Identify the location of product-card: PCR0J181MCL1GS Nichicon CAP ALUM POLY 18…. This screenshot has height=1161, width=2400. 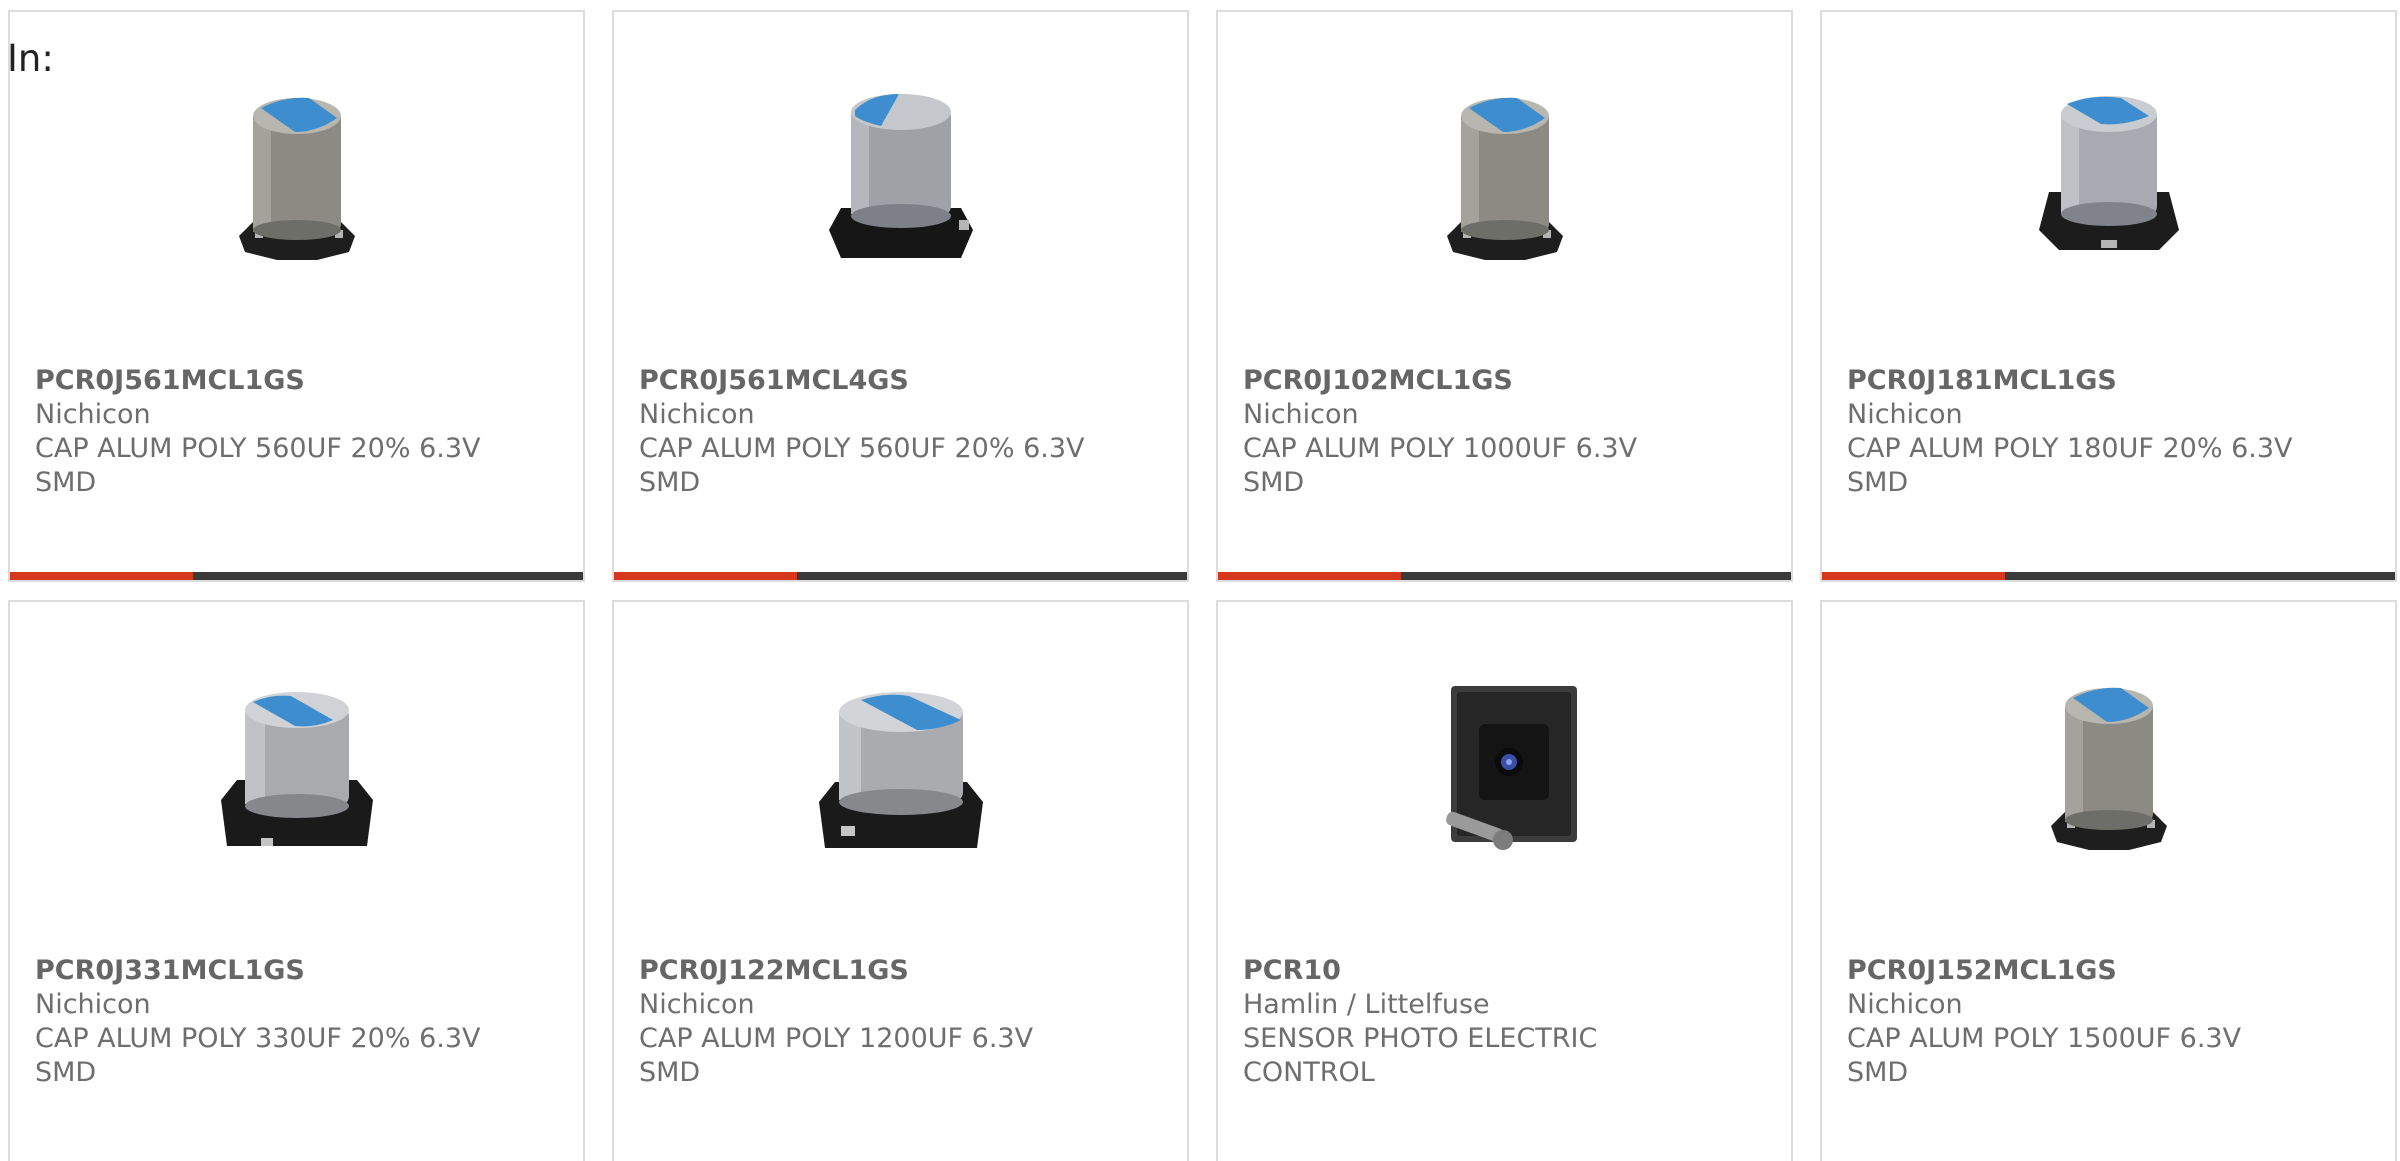
(2108, 296).